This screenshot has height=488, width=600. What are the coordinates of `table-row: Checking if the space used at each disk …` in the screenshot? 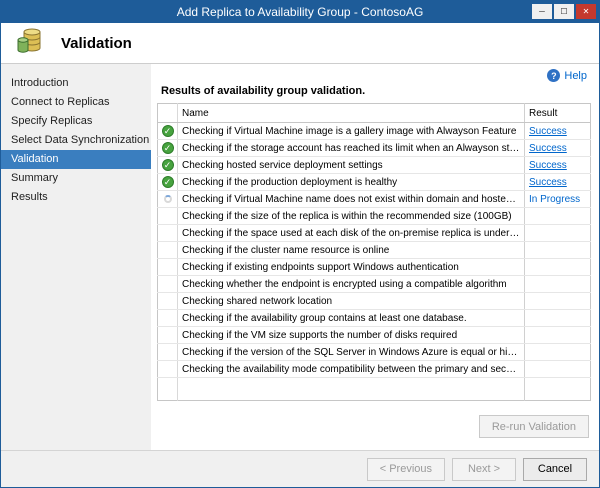 It's located at (374, 233).